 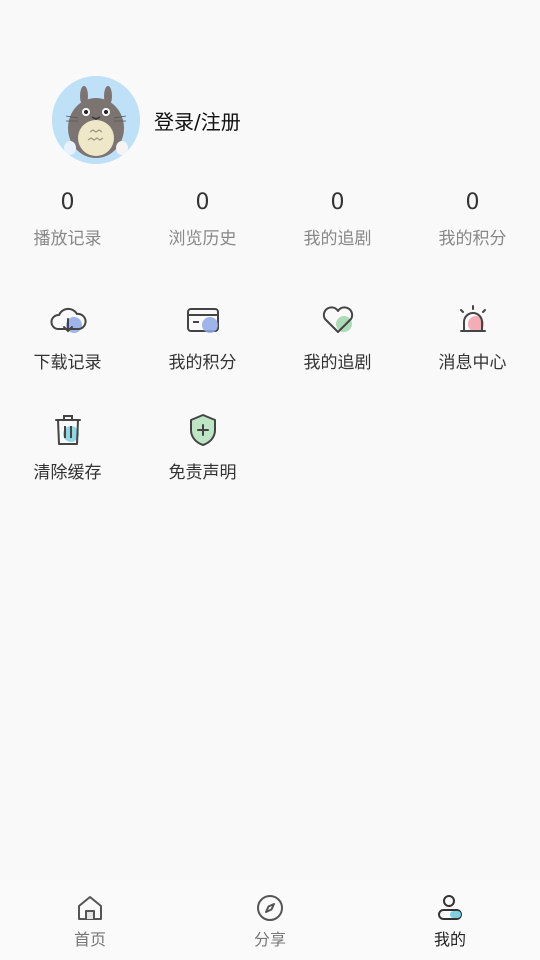 I want to click on stat-label: 播放记录, so click(x=67, y=239).